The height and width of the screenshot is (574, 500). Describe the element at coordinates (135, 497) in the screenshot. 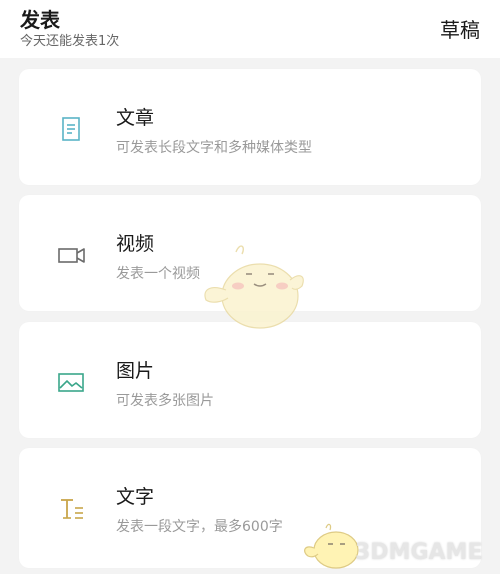

I see `text-option-label: 文字` at that location.